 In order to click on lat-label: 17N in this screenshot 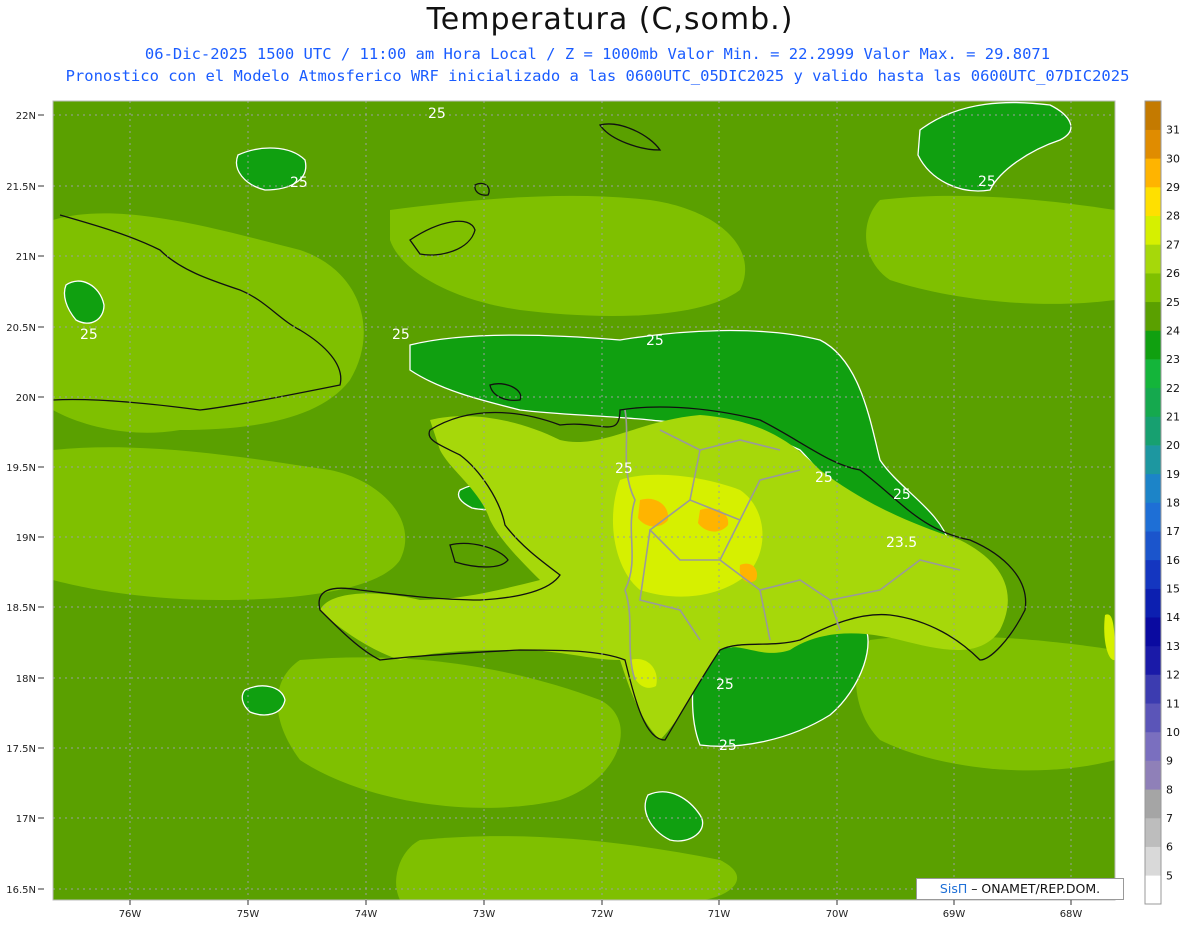, I will do `click(26, 819)`.